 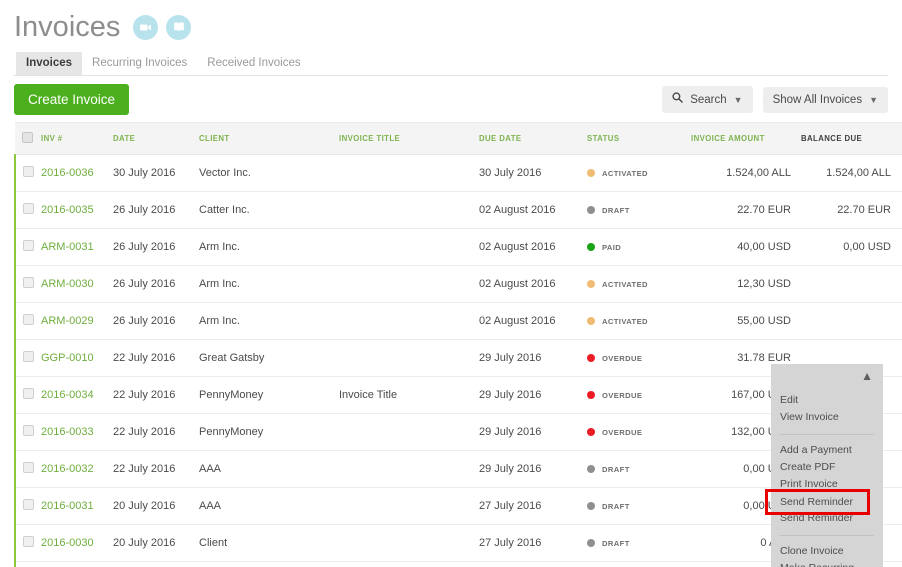 What do you see at coordinates (49, 63) in the screenshot?
I see `tab-invoices: Invoices` at bounding box center [49, 63].